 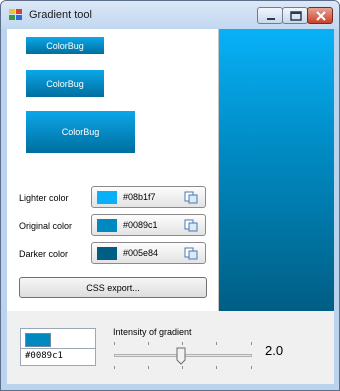 What do you see at coordinates (107, 197) in the screenshot?
I see `lighter-color-swatch` at bounding box center [107, 197].